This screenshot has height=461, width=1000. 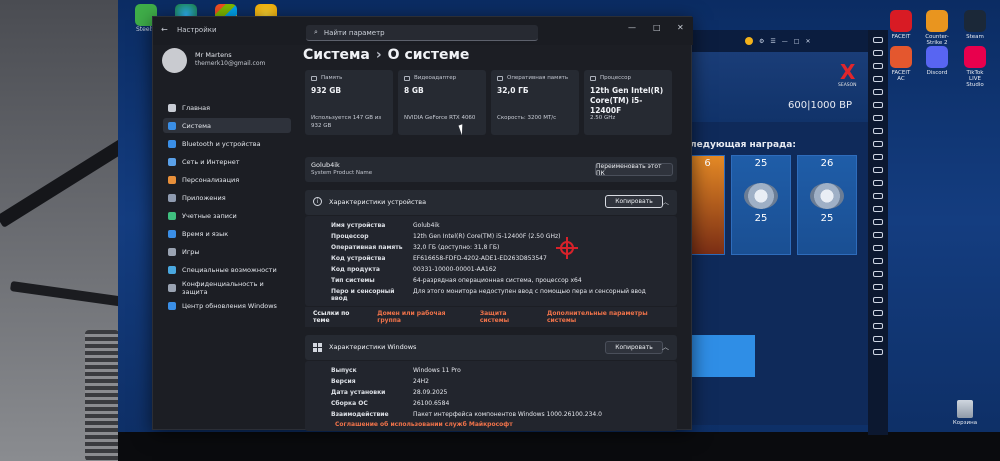 What do you see at coordinates (227, 161) in the screenshot?
I see `sidebar-item: Сеть и Интернет` at bounding box center [227, 161].